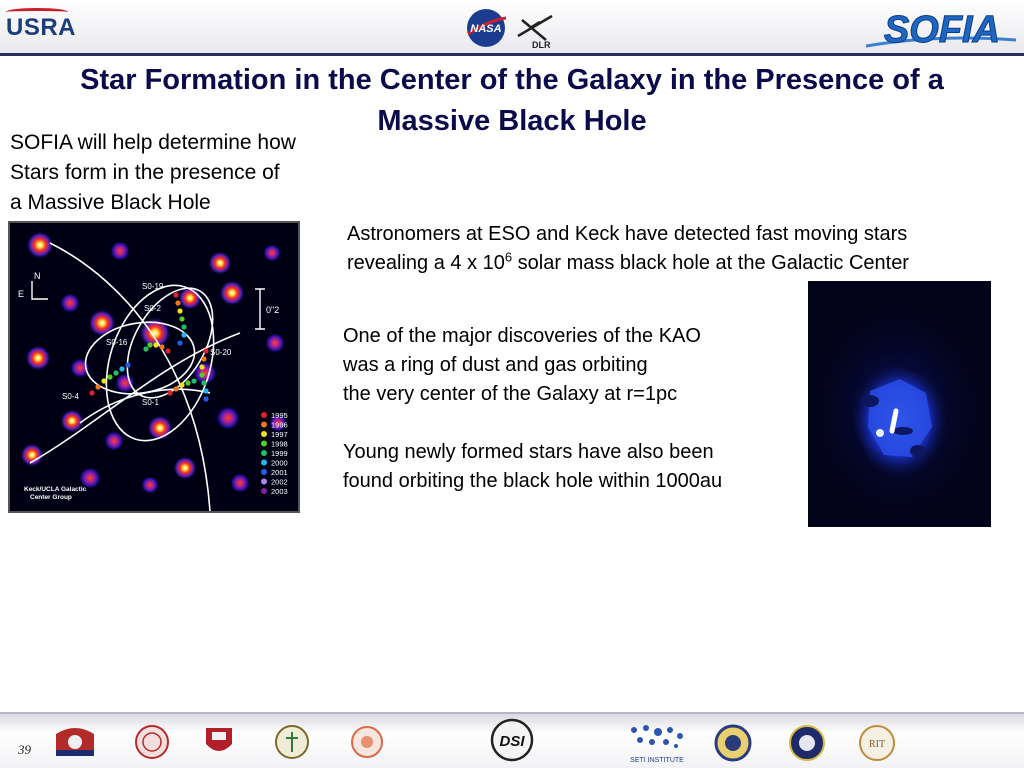 The image size is (1024, 768). Describe the element at coordinates (279, 434) in the screenshot. I see `legend-year-label: 1997` at that location.